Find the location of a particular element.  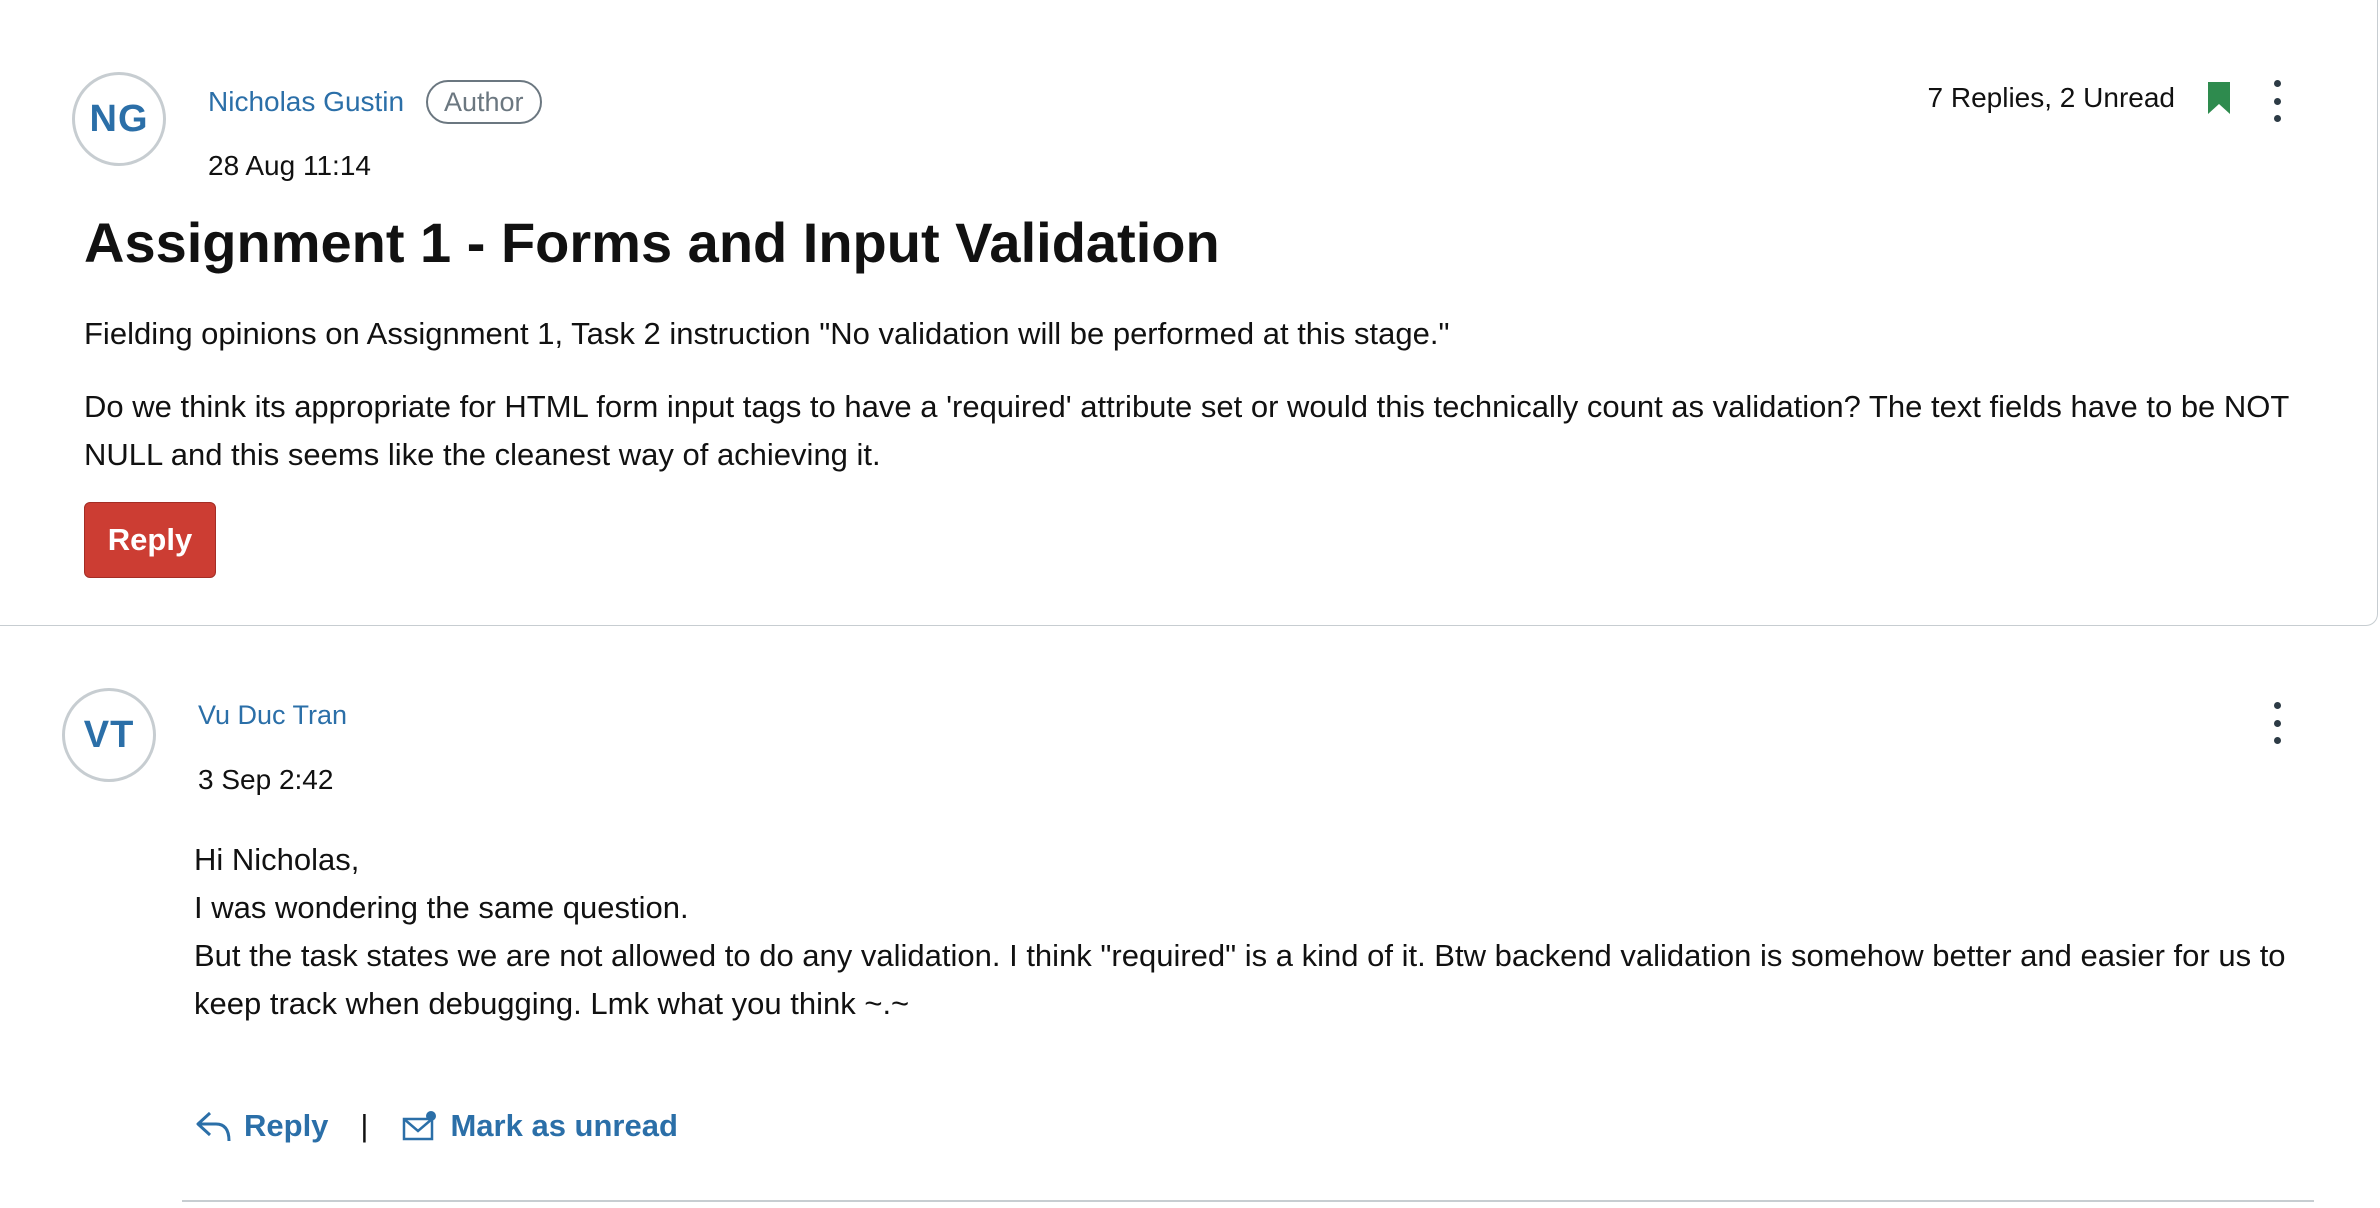

author-badge: Author is located at coordinates (484, 102).